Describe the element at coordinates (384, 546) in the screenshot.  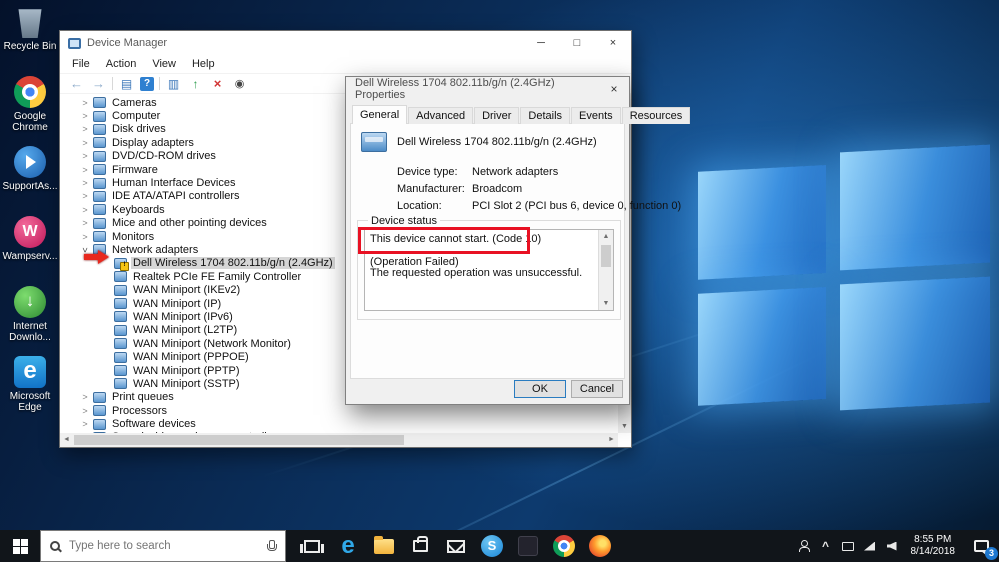
I see `taskbar-app-file-explorer` at that location.